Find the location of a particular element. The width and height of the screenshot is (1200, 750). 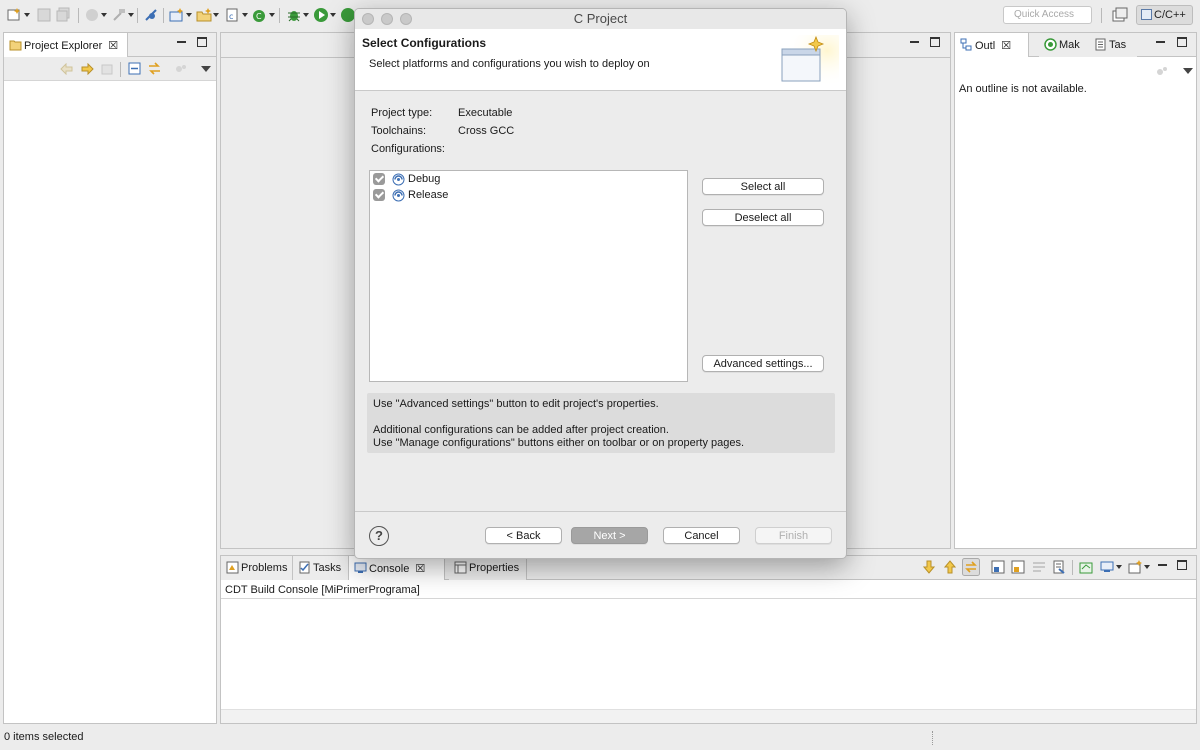

select-all-button: Select all is located at coordinates (763, 186).